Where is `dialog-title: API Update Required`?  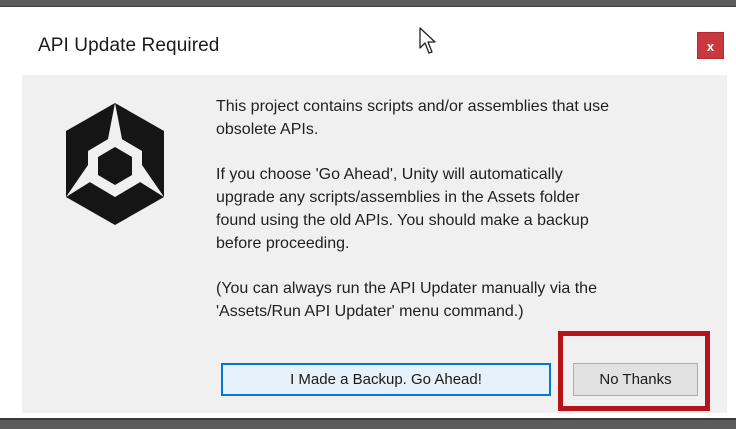 dialog-title: API Update Required is located at coordinates (129, 45).